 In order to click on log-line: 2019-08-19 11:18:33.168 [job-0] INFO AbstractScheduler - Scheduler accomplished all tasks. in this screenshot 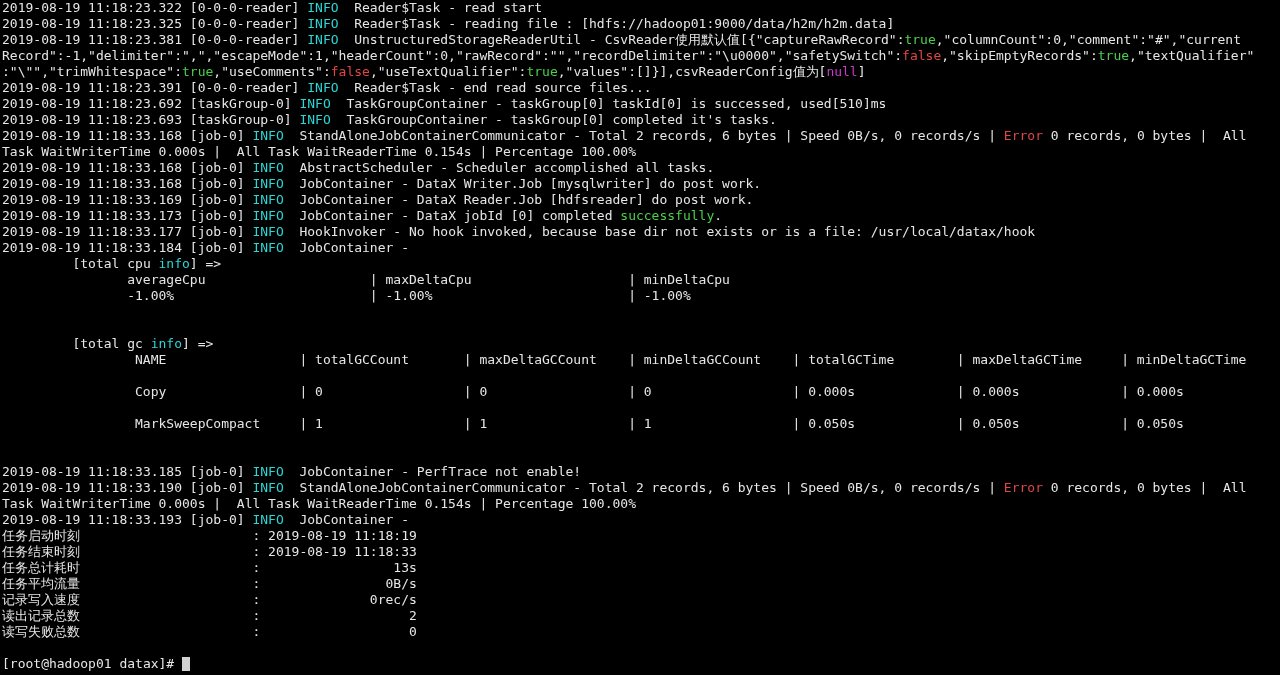, I will do `click(358, 168)`.